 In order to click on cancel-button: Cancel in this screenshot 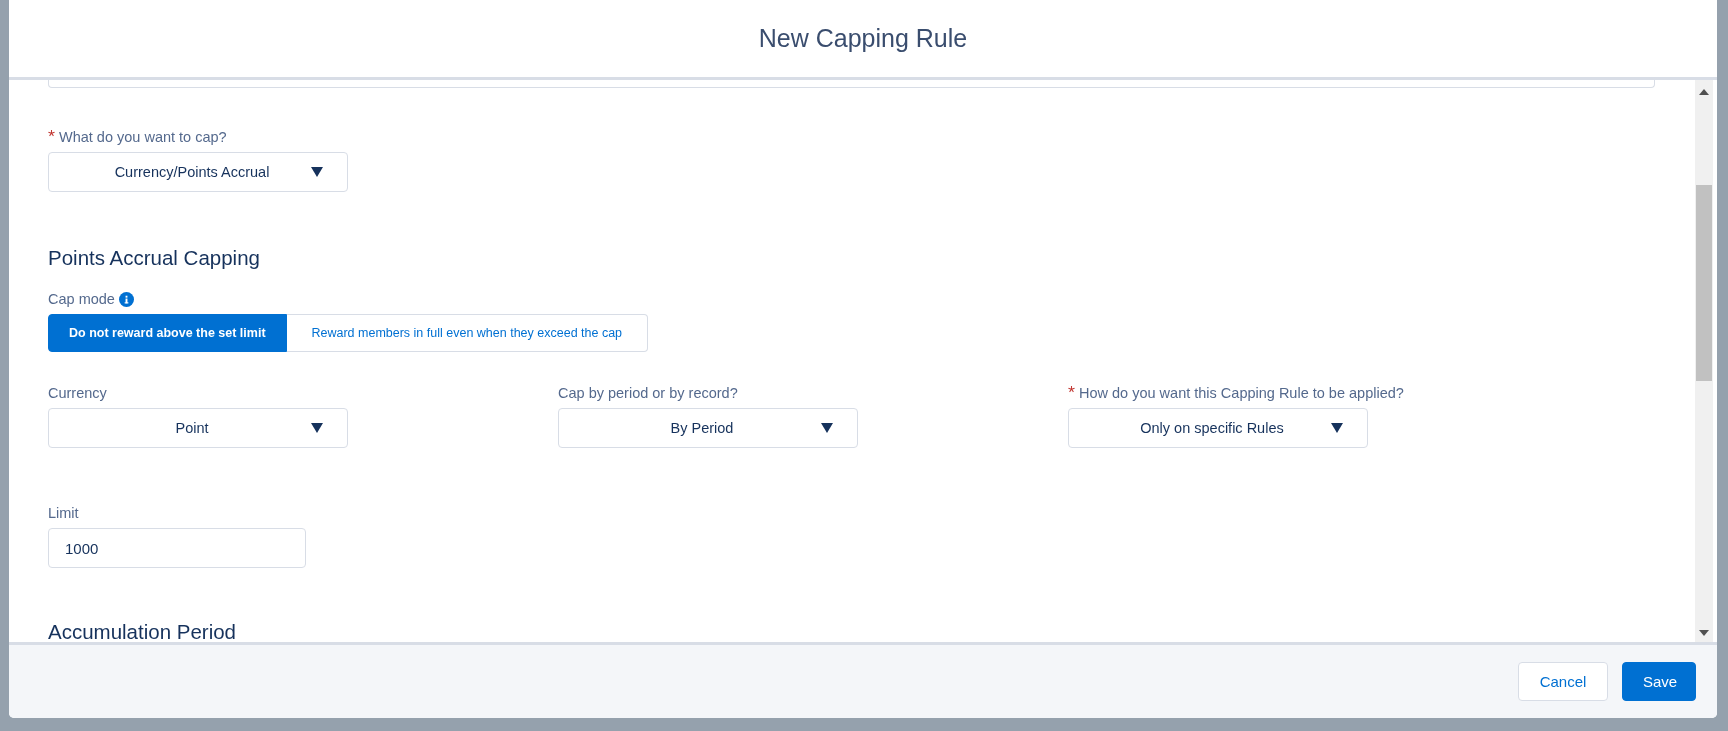, I will do `click(1563, 681)`.